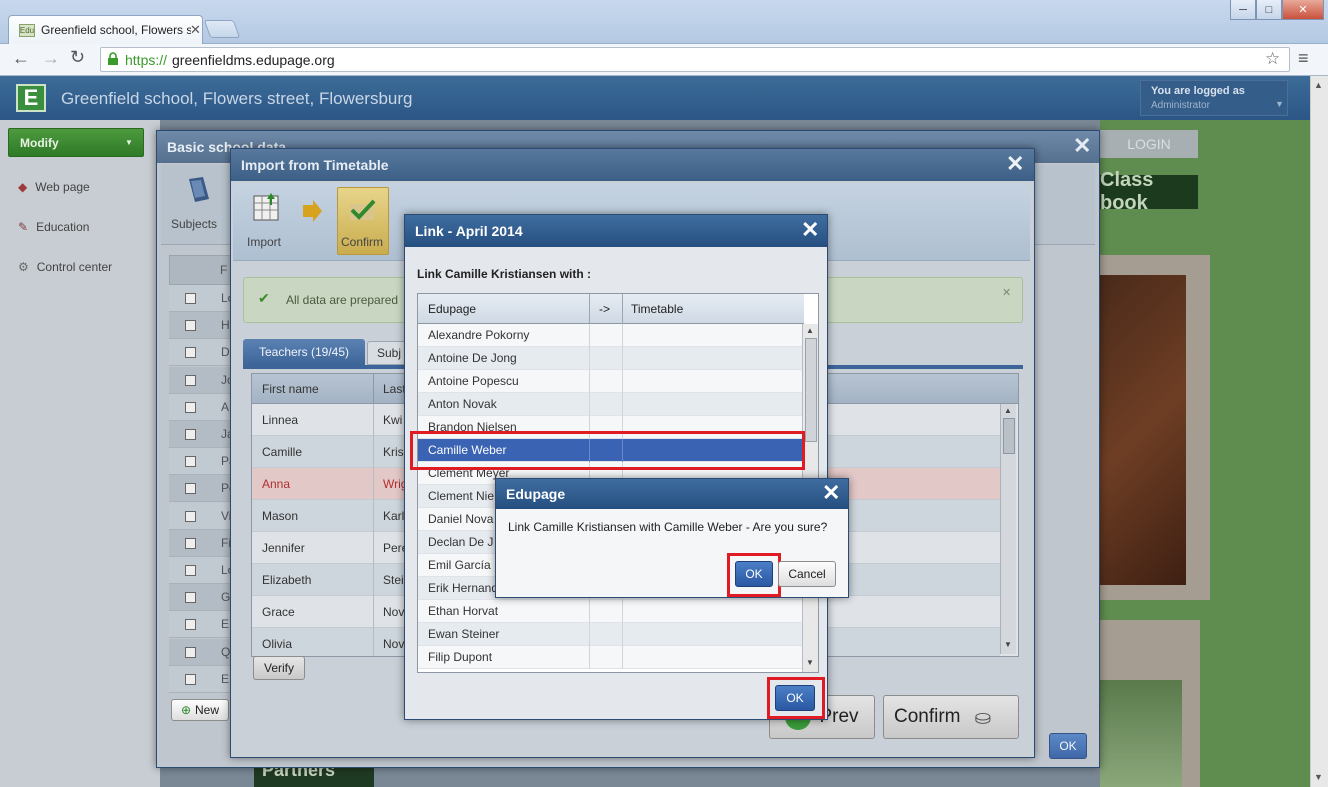 The height and width of the screenshot is (787, 1328). I want to click on column-header: F, so click(224, 270).